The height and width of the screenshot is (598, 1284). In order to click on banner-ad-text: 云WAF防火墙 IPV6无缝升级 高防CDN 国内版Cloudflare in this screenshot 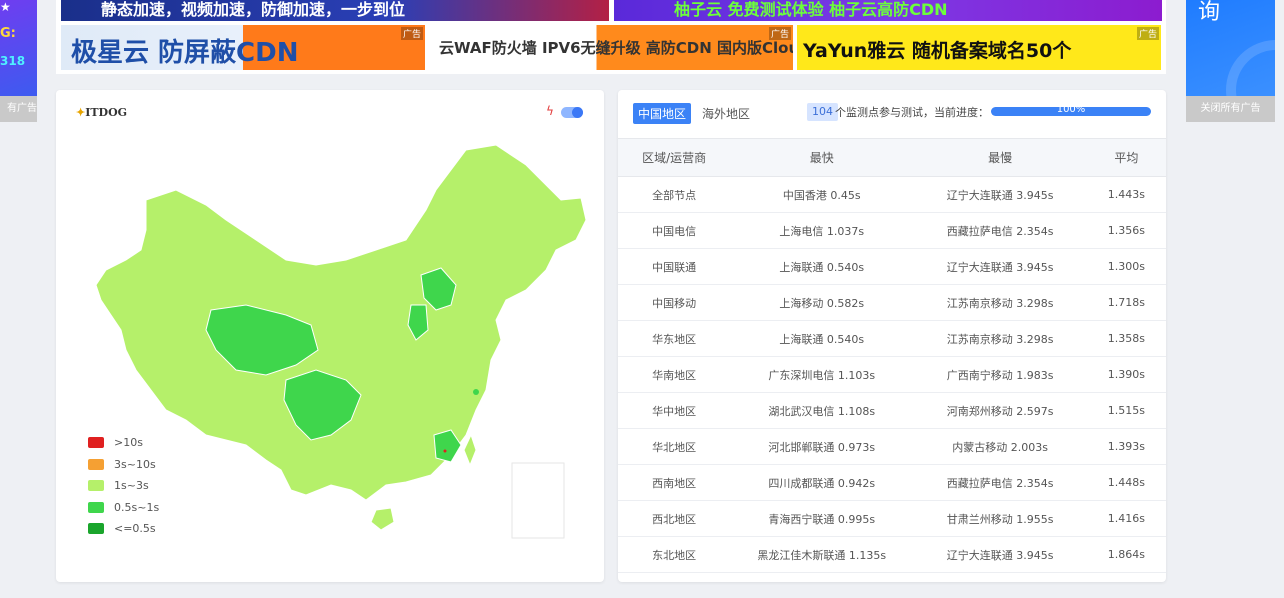, I will do `click(616, 48)`.